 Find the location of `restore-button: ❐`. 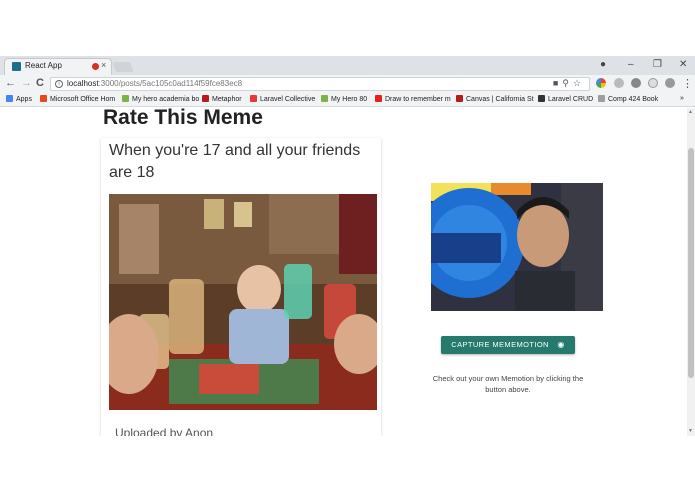

restore-button: ❐ is located at coordinates (657, 64).